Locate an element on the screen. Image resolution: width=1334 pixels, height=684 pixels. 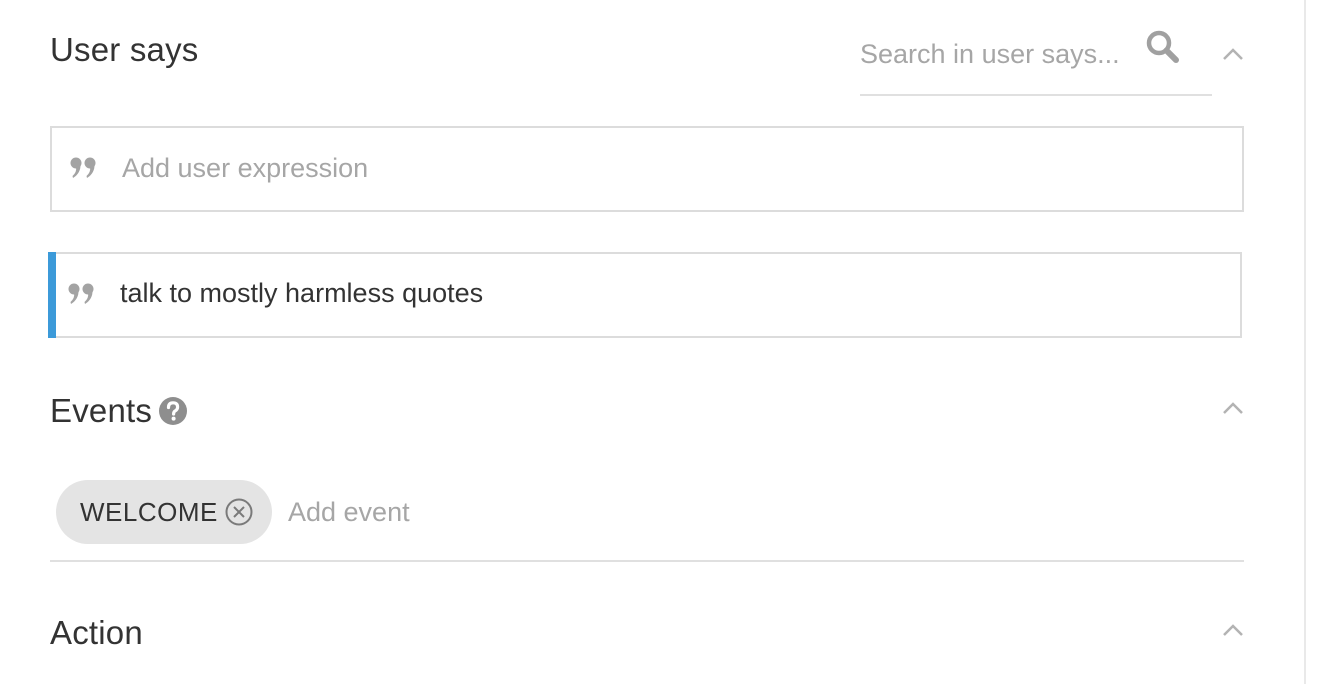
action-title: Action is located at coordinates (96, 632).